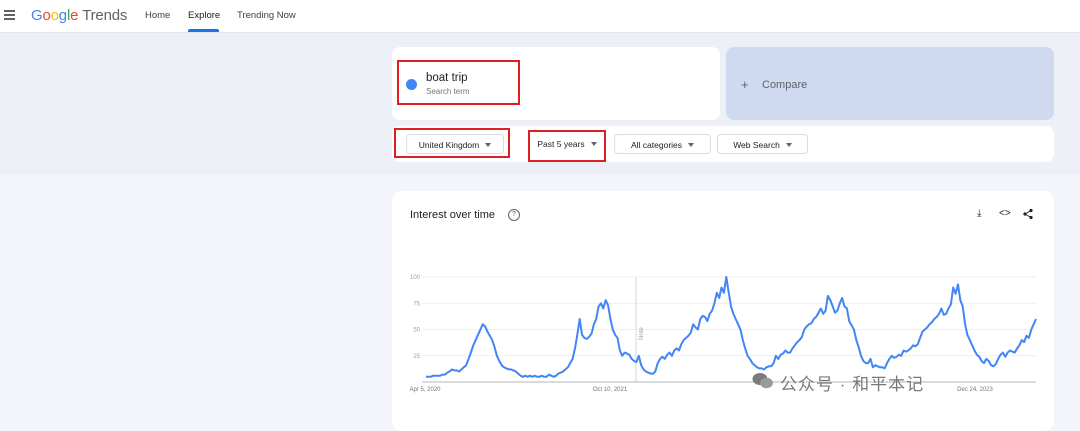 This screenshot has height=431, width=1080. I want to click on y-tick-label: 75, so click(416, 304).